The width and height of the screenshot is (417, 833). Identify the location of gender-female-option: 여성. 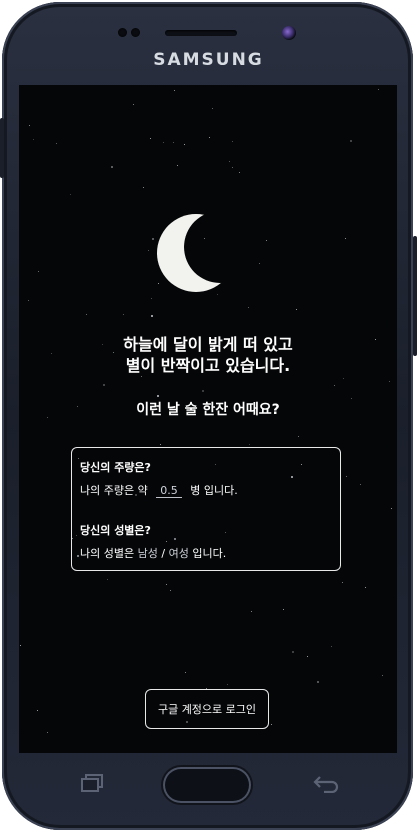
(179, 553).